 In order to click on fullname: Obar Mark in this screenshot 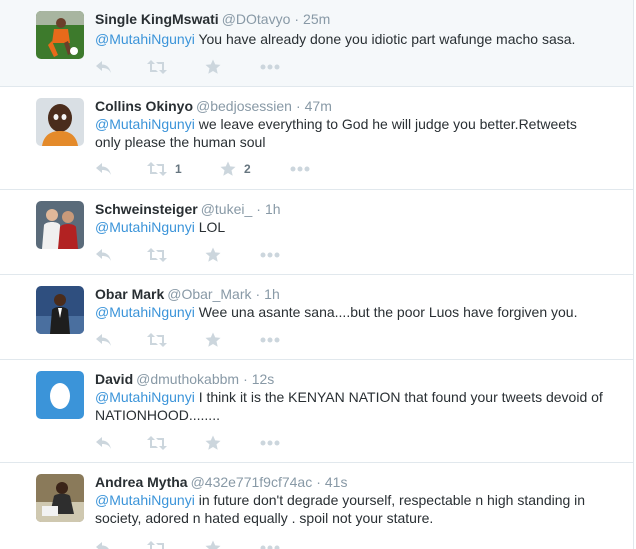, I will do `click(129, 294)`.